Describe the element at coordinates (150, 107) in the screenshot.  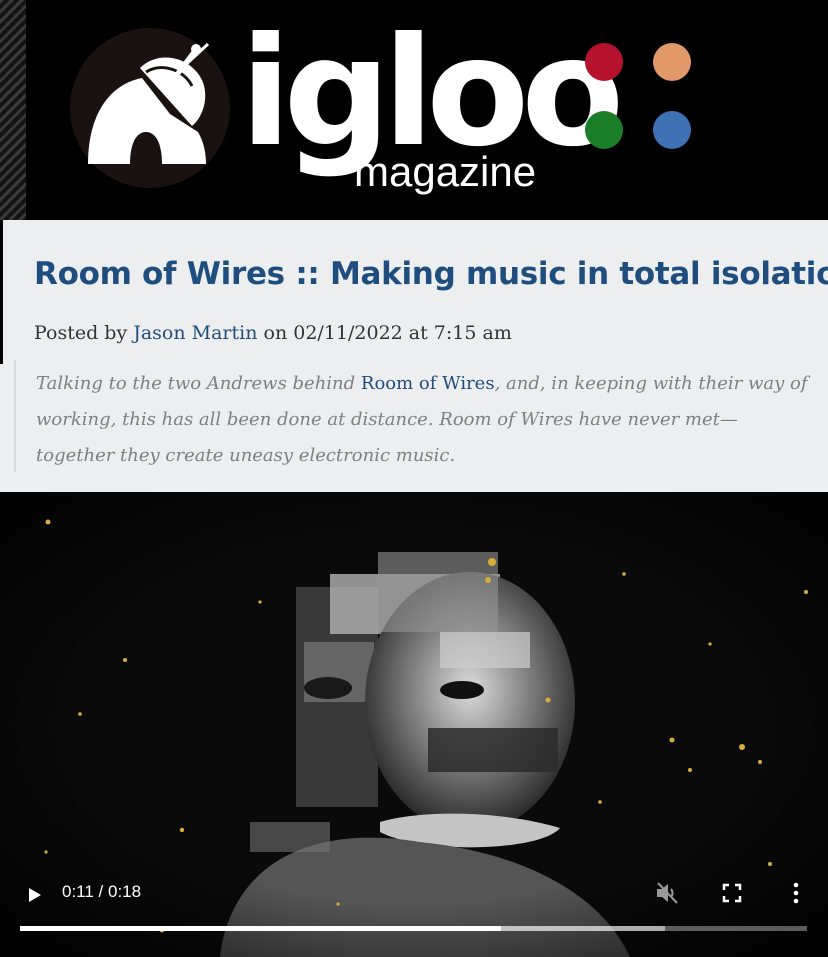
I see `igloo-satellite-logo-icon` at that location.